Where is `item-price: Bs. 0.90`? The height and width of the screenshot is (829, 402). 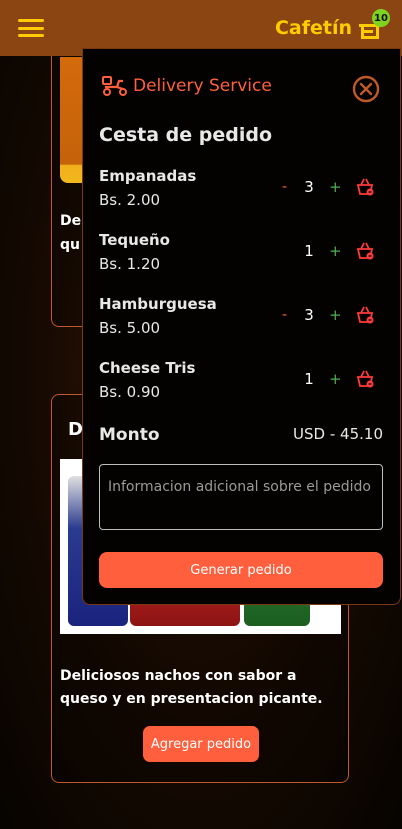
item-price: Bs. 0.90 is located at coordinates (130, 392).